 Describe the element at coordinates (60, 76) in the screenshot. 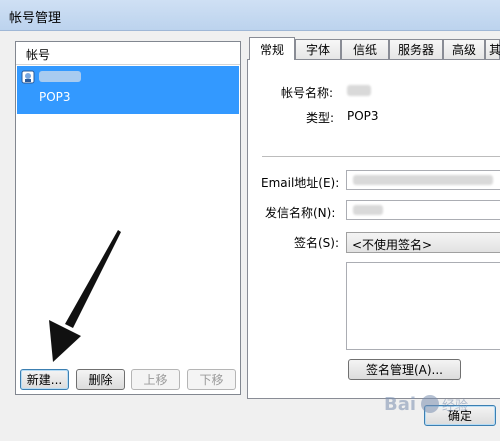

I see `account-name-redacted` at that location.